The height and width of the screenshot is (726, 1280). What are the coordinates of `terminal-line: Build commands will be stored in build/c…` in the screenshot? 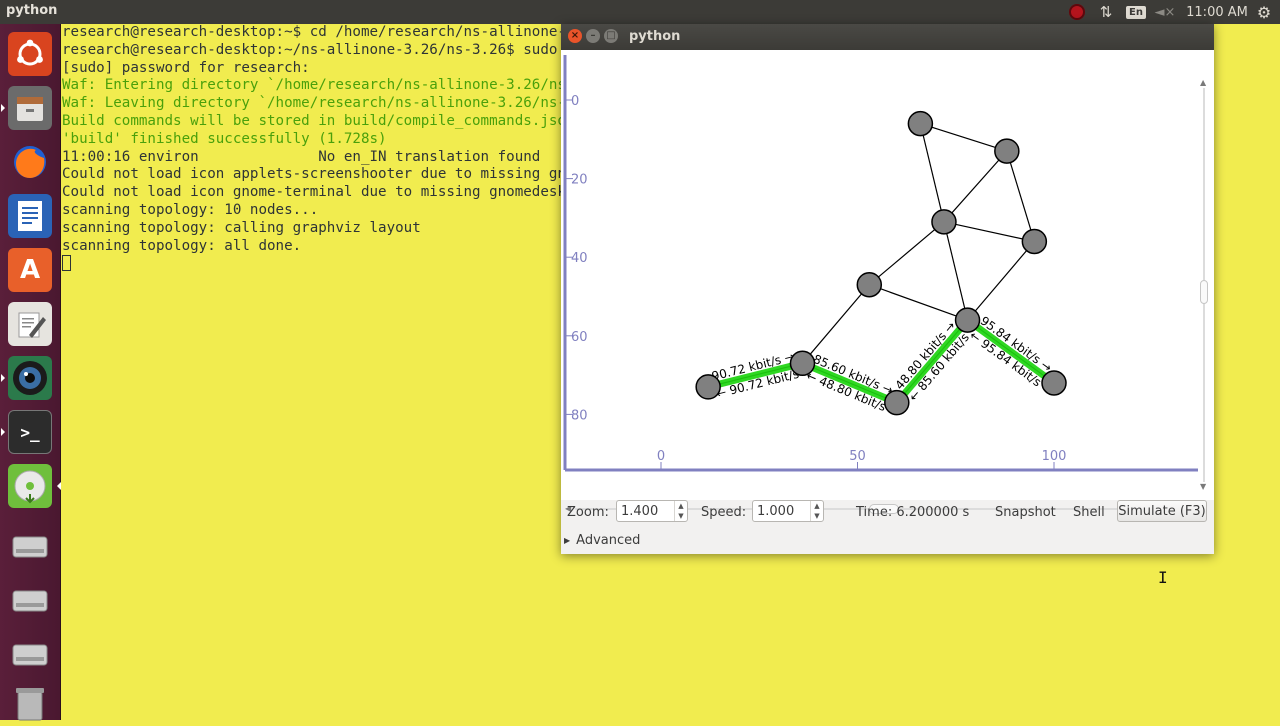 It's located at (311, 120).